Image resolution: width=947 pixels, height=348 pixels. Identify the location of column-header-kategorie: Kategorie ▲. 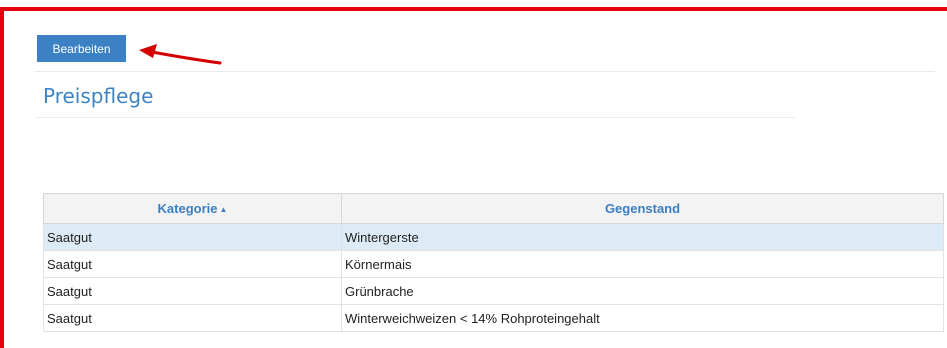
(192, 208).